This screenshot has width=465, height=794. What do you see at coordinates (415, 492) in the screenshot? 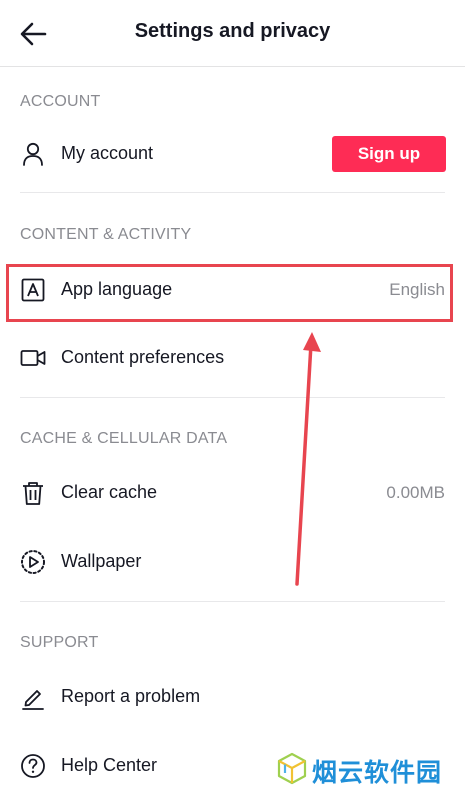
I see `cache-size-value: 0.00MB` at bounding box center [415, 492].